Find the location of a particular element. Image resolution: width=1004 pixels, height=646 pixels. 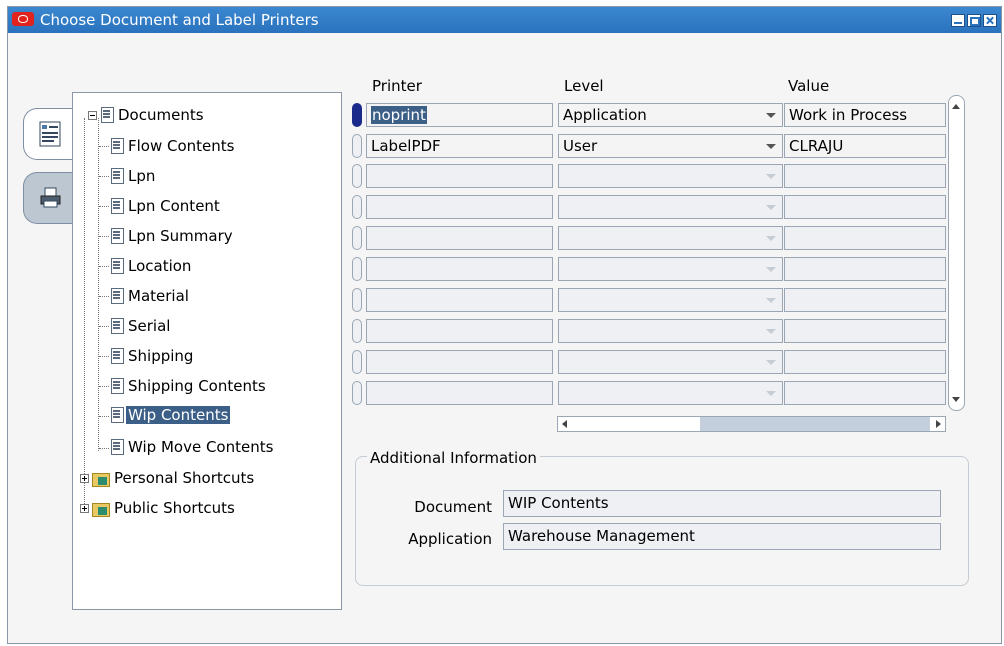

value-field: CLRAJU is located at coordinates (865, 146).